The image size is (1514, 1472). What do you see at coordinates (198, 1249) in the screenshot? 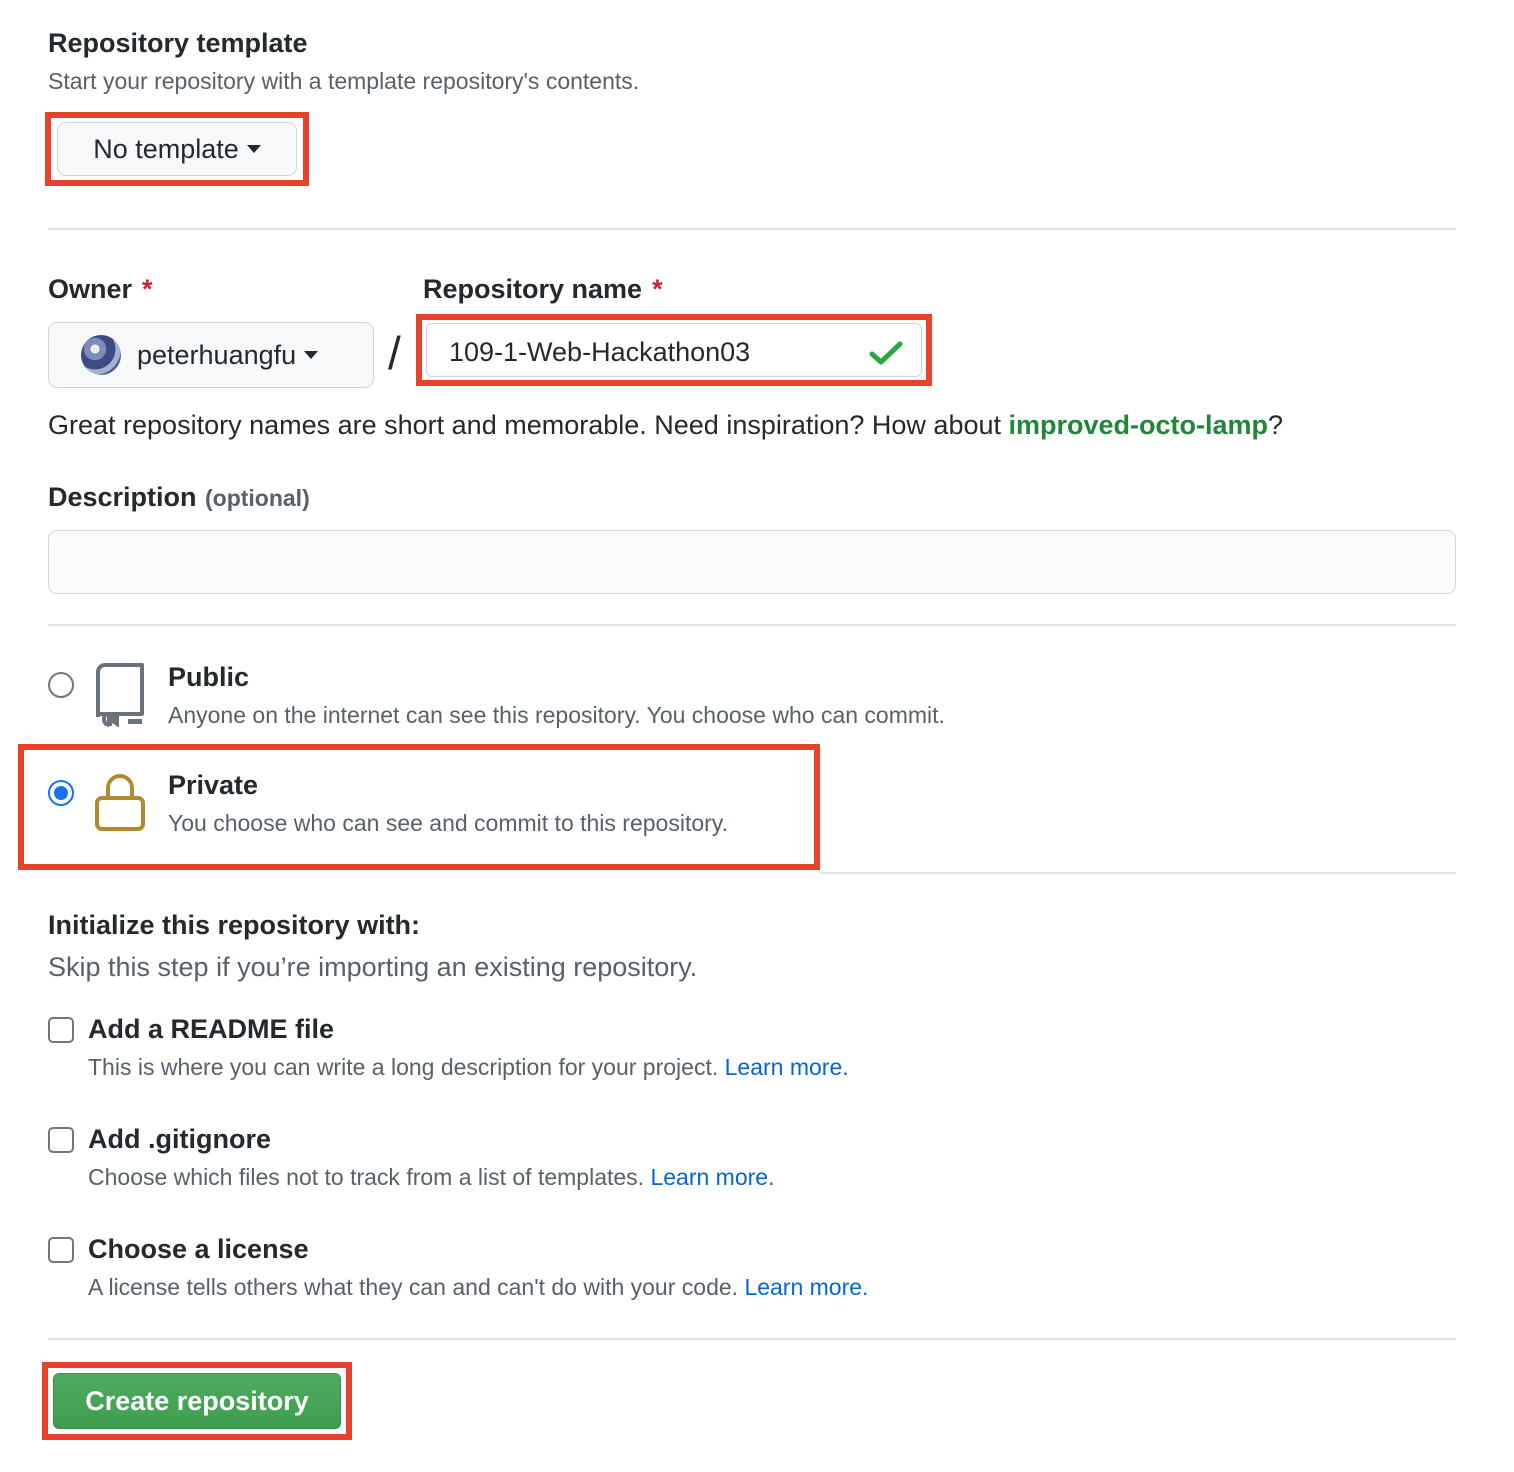
I see `license-title: Choose a license` at bounding box center [198, 1249].